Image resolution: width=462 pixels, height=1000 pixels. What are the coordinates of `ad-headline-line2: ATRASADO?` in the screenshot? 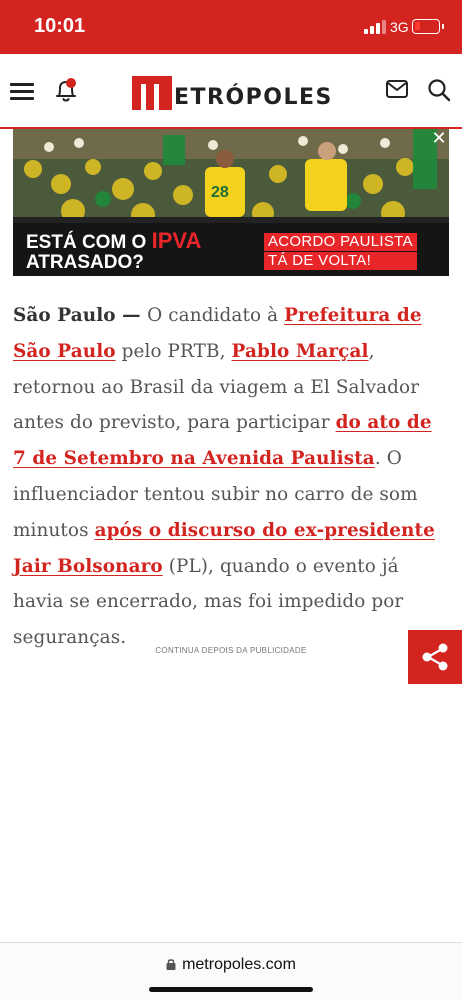 It's located at (85, 262).